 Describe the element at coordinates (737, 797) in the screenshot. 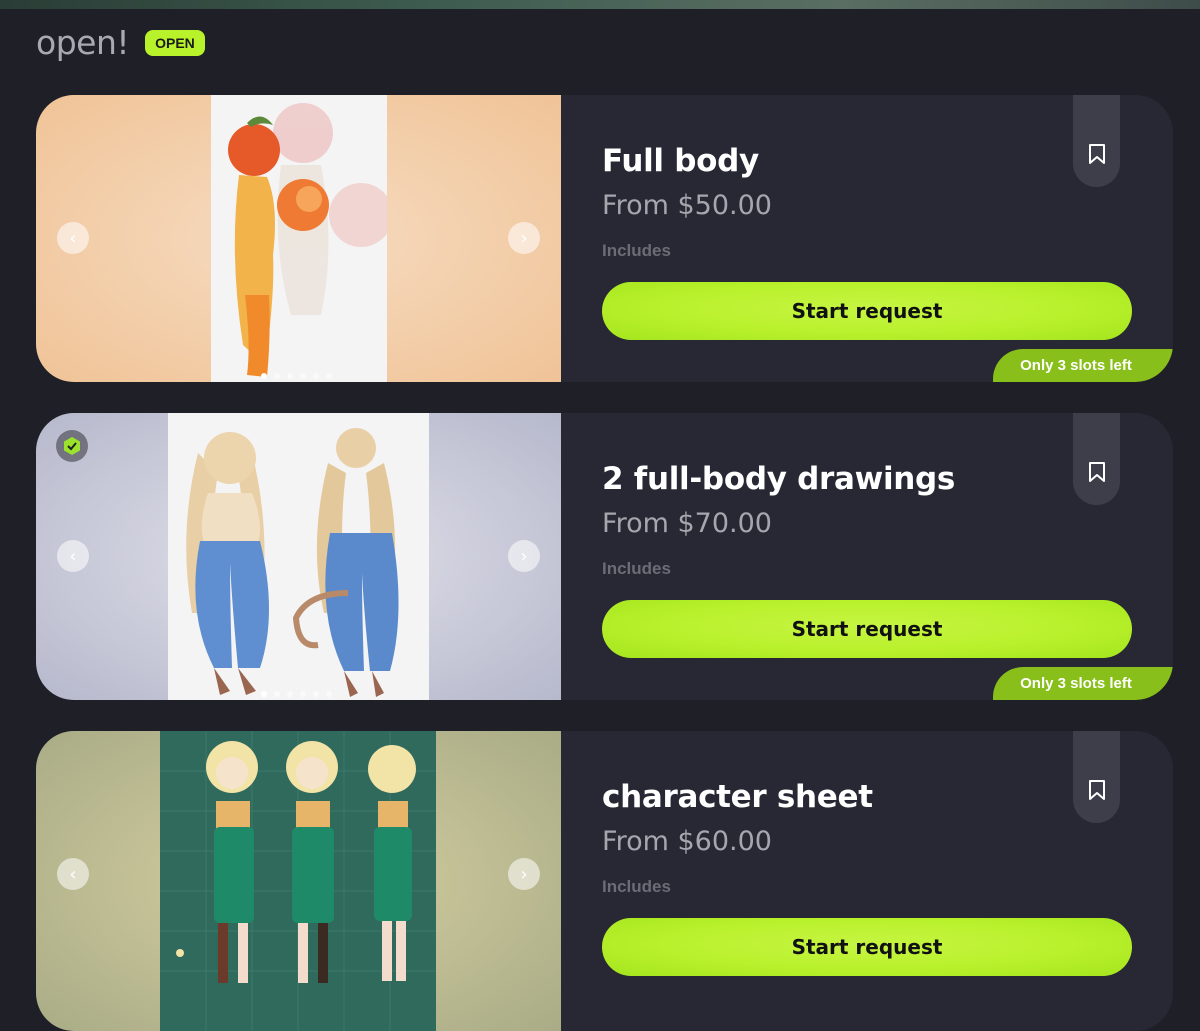

I see `card-title: character sheet` at that location.